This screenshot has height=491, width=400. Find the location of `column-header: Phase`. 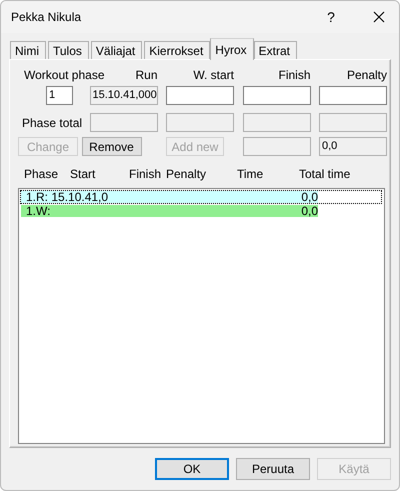

column-header: Phase is located at coordinates (41, 174).